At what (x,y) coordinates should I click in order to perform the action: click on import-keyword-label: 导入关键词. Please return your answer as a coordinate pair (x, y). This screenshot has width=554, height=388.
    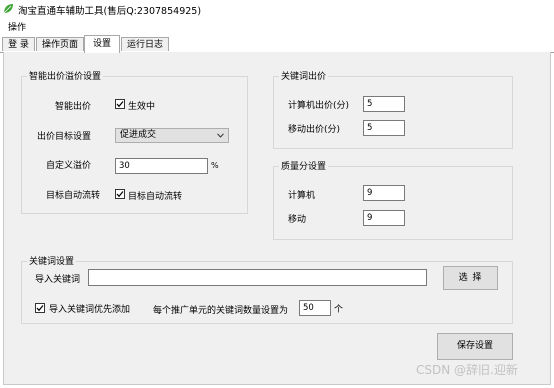
    Looking at the image, I should click on (58, 280).